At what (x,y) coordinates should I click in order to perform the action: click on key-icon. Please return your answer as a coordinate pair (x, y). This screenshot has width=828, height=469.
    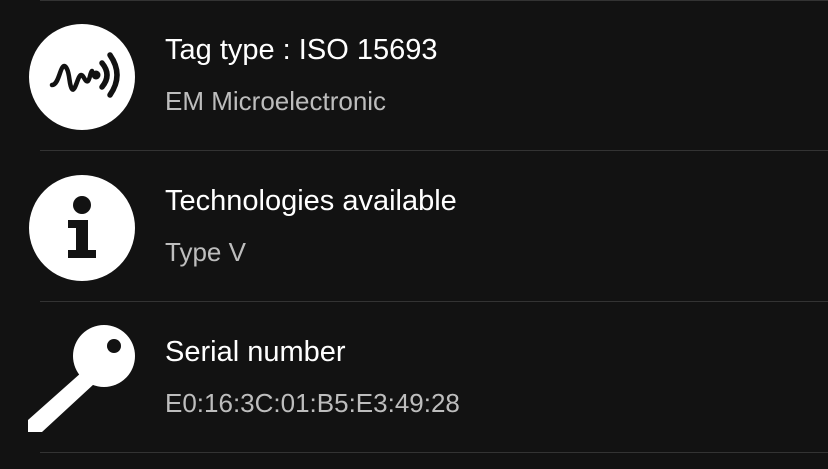
    Looking at the image, I should click on (82, 378).